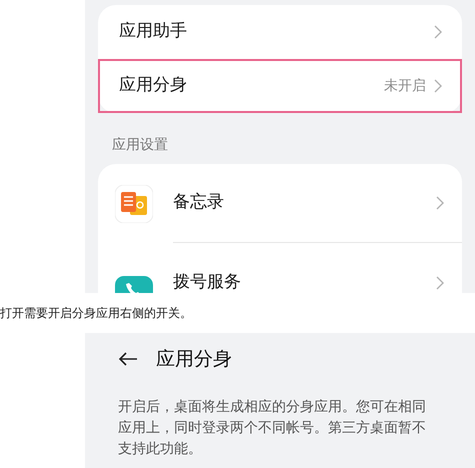  Describe the element at coordinates (280, 32) in the screenshot. I see `settings-row: 应用助手` at that location.